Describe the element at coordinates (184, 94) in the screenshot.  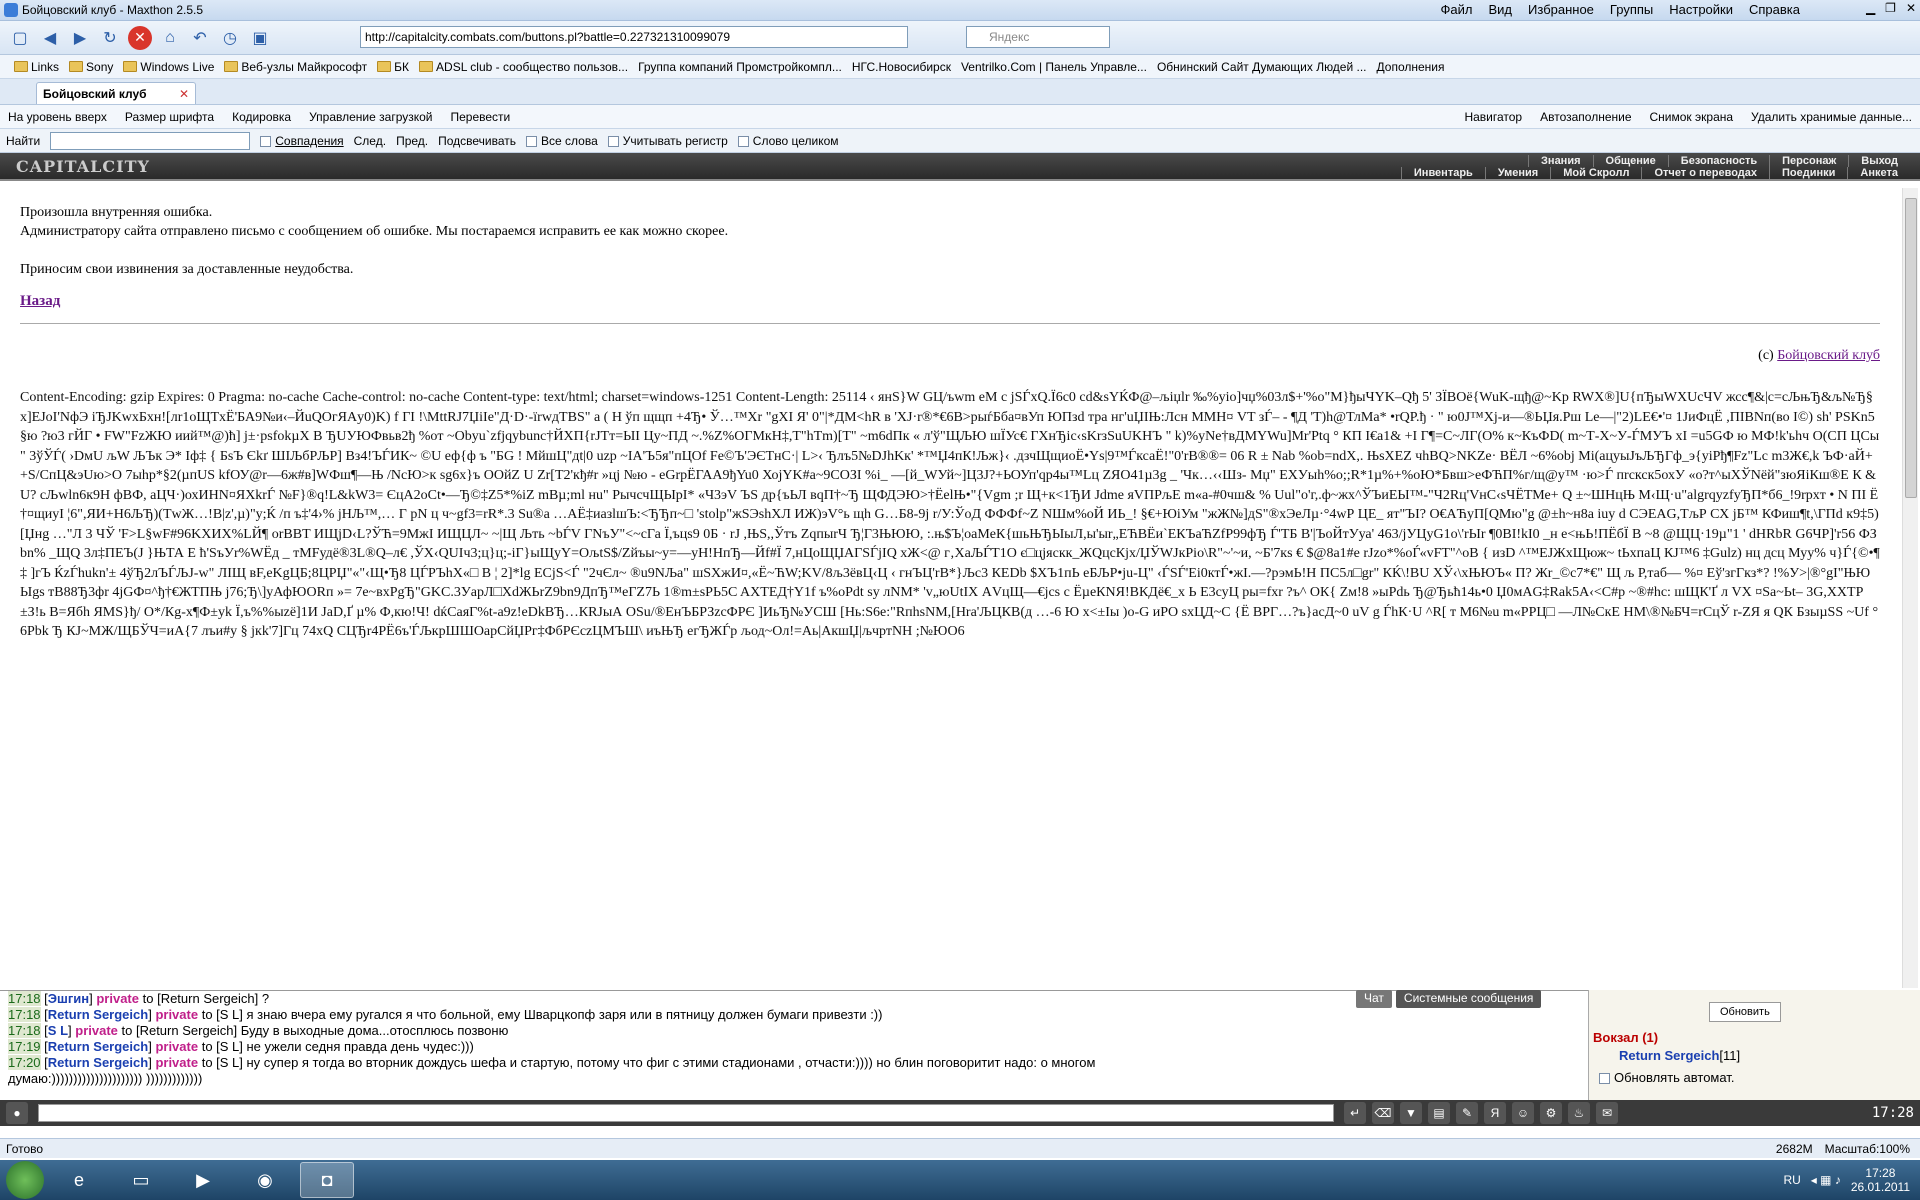
I see `close-tab-icon: ✕` at that location.